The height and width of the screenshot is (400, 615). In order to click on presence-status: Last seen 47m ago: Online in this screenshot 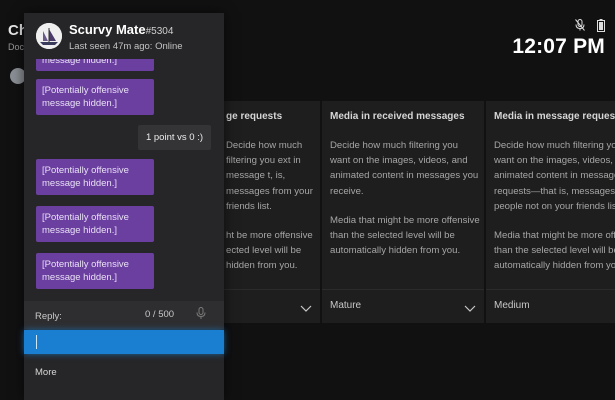, I will do `click(126, 46)`.